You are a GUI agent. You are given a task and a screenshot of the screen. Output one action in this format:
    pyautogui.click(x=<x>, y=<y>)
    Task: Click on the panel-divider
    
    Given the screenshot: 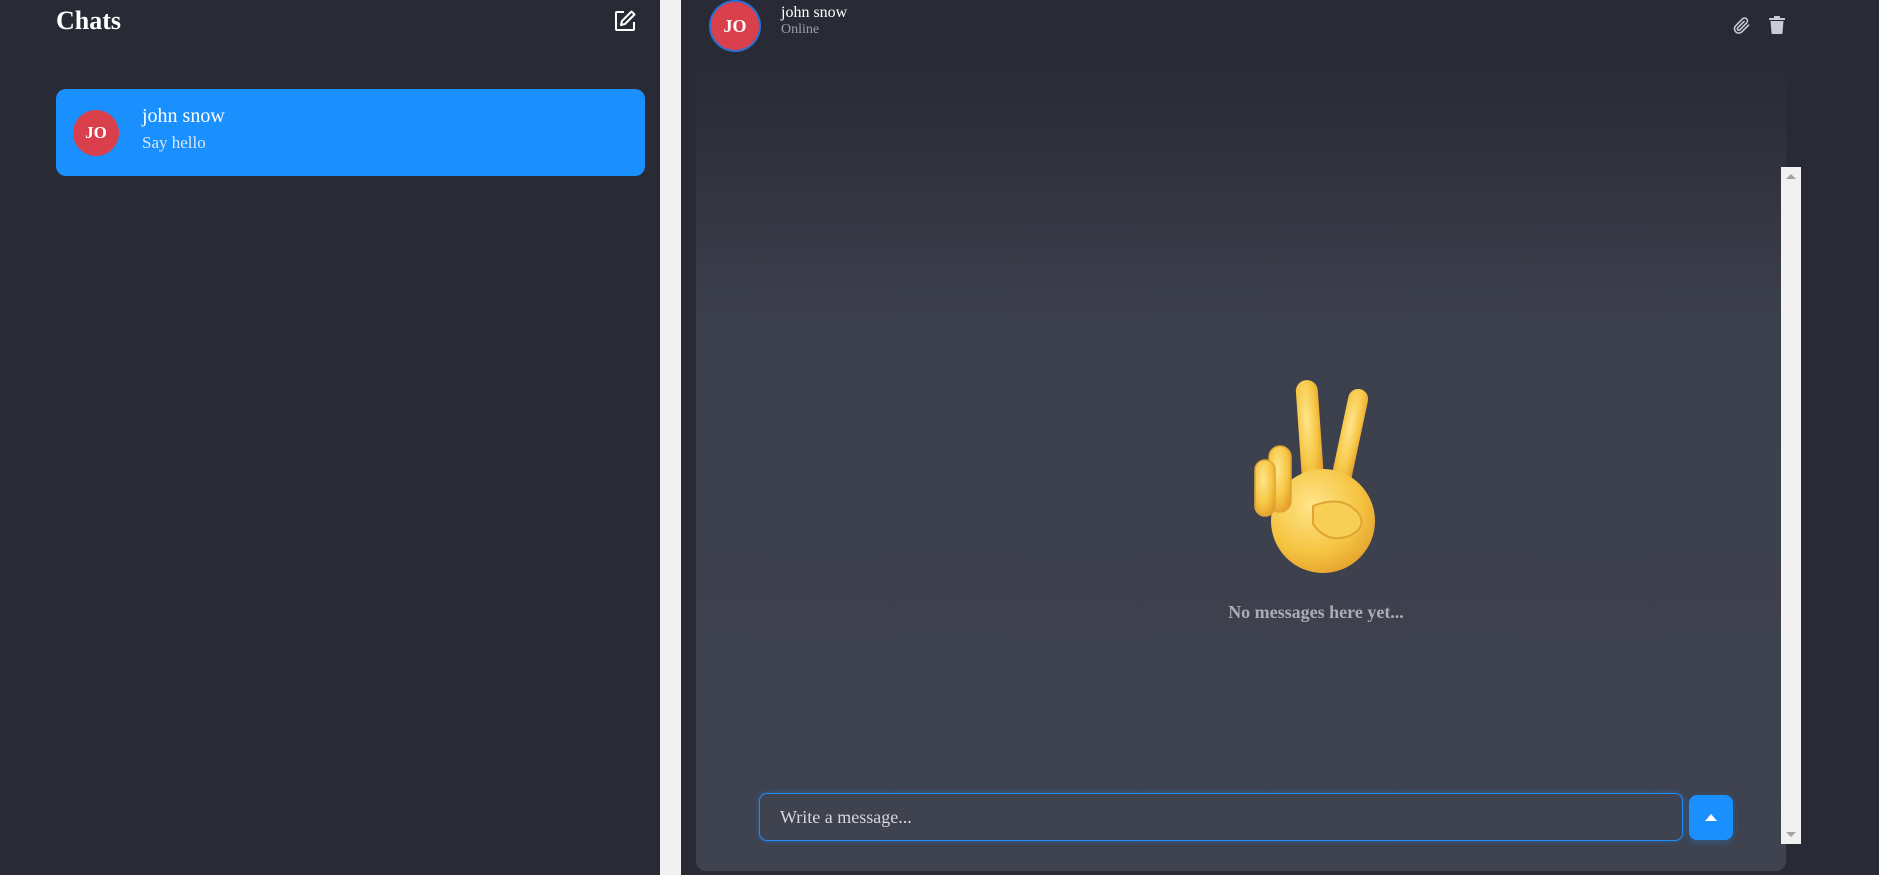 What is the action you would take?
    pyautogui.click(x=670, y=437)
    